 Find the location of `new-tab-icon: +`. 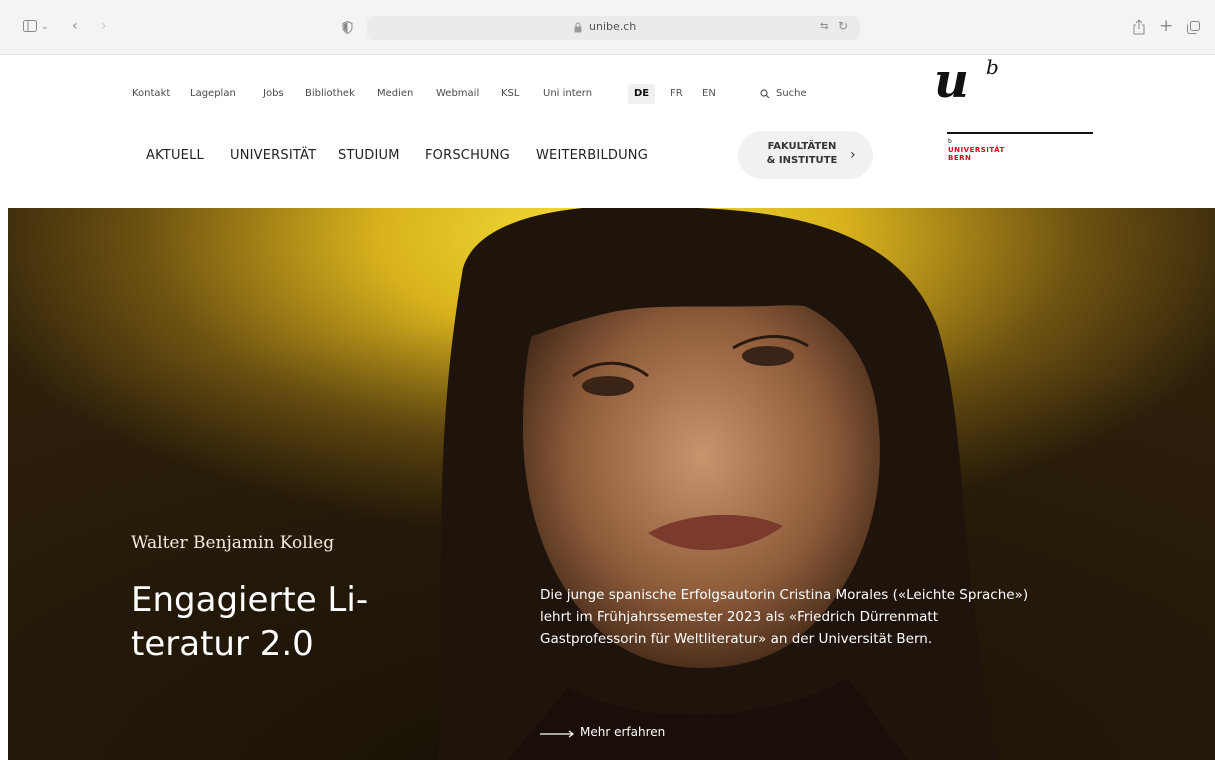

new-tab-icon: + is located at coordinates (1166, 26).